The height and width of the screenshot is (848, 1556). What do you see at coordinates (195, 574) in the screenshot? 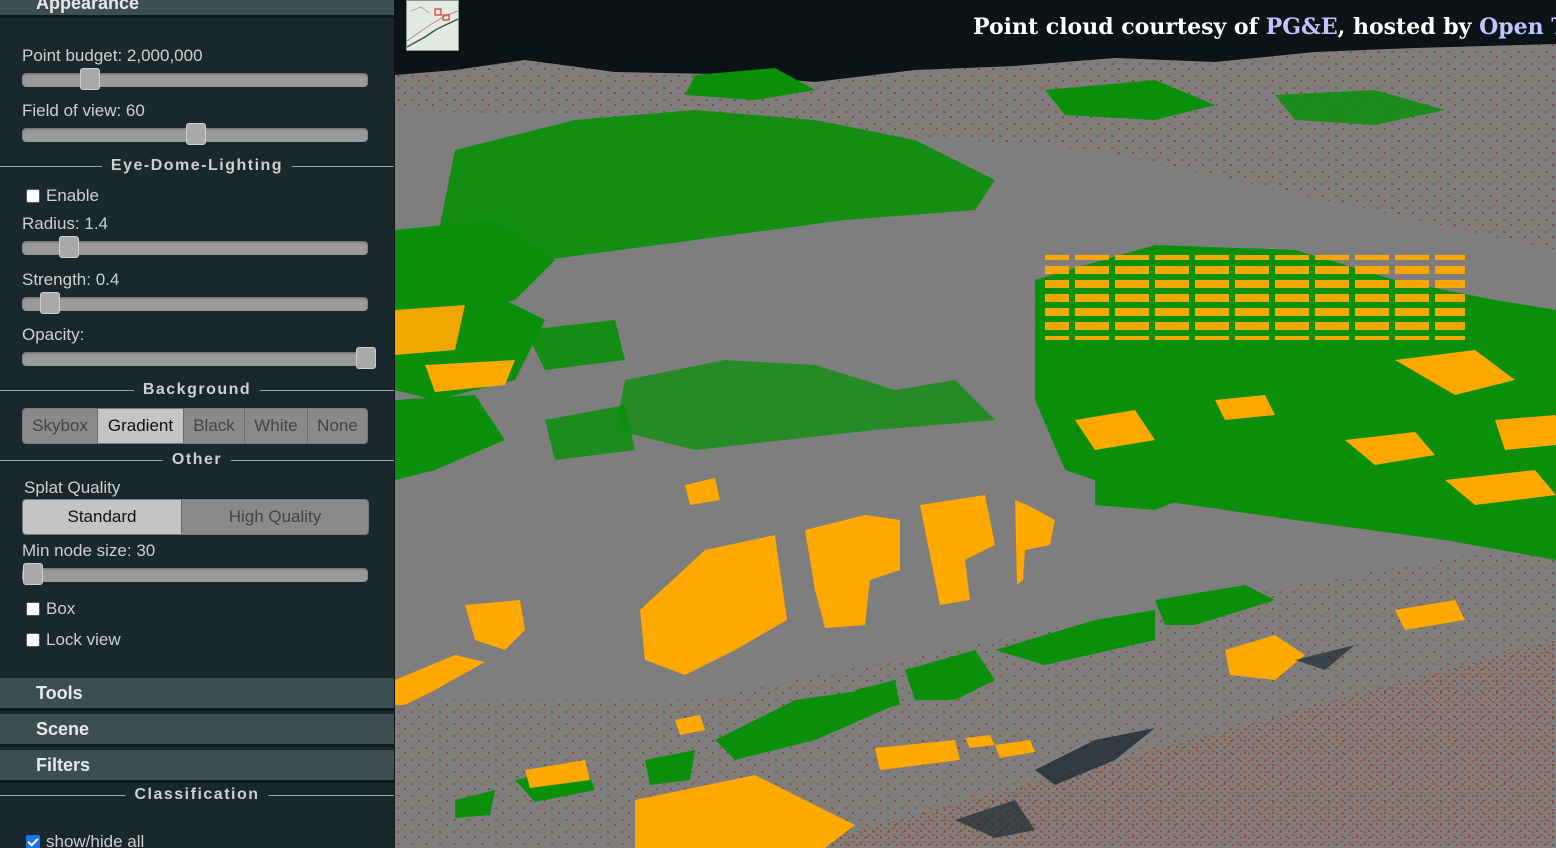
I see `min-node-size-slider` at bounding box center [195, 574].